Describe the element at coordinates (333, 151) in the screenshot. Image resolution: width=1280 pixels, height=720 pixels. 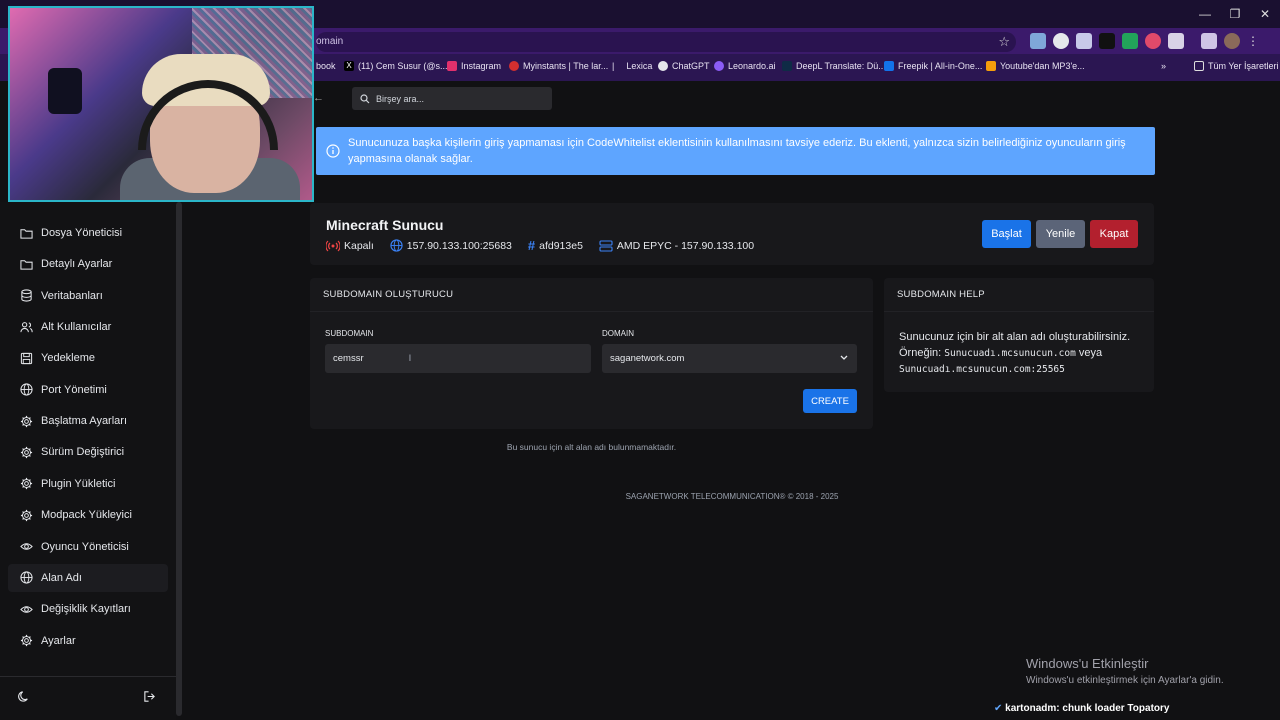
I see `info-icon` at that location.